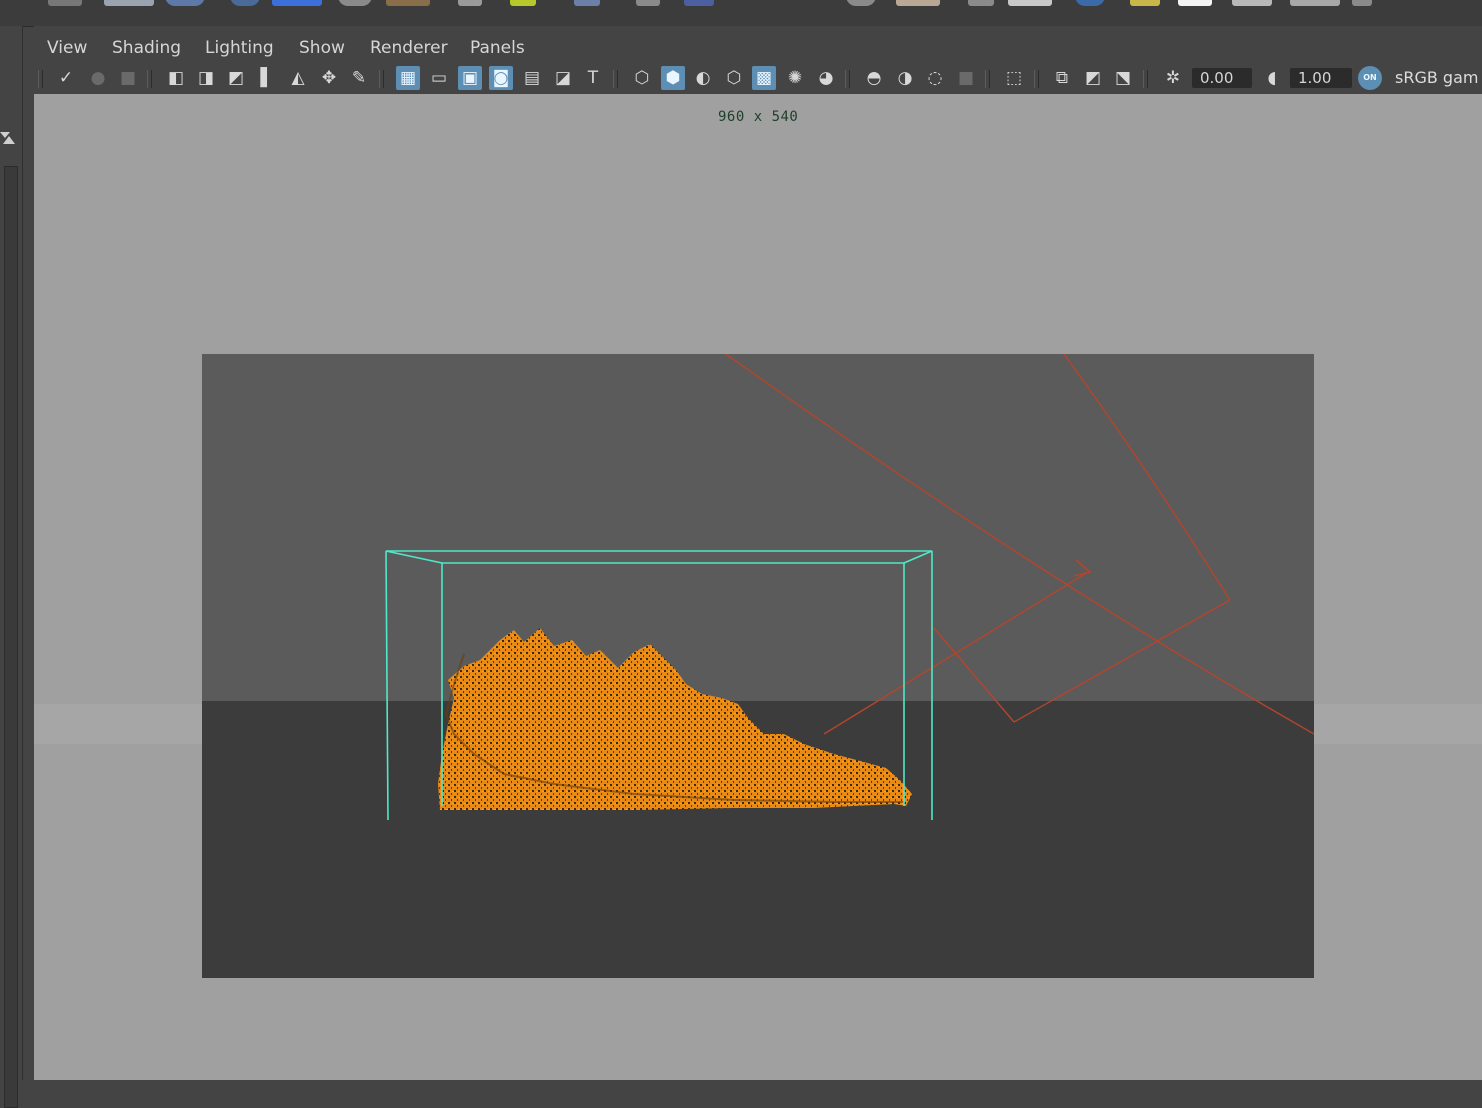  What do you see at coordinates (236, 78) in the screenshot?
I see `camera-aim-up-icon: ◩` at bounding box center [236, 78].